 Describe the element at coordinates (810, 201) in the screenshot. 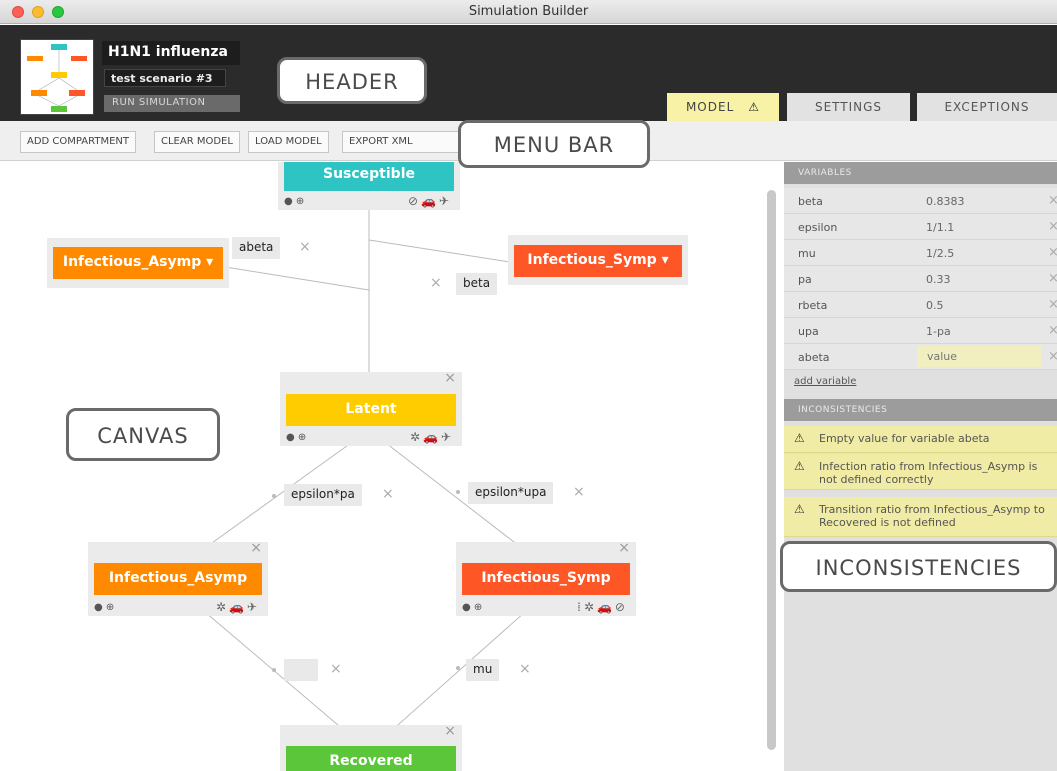

I see `variable-name: beta` at that location.